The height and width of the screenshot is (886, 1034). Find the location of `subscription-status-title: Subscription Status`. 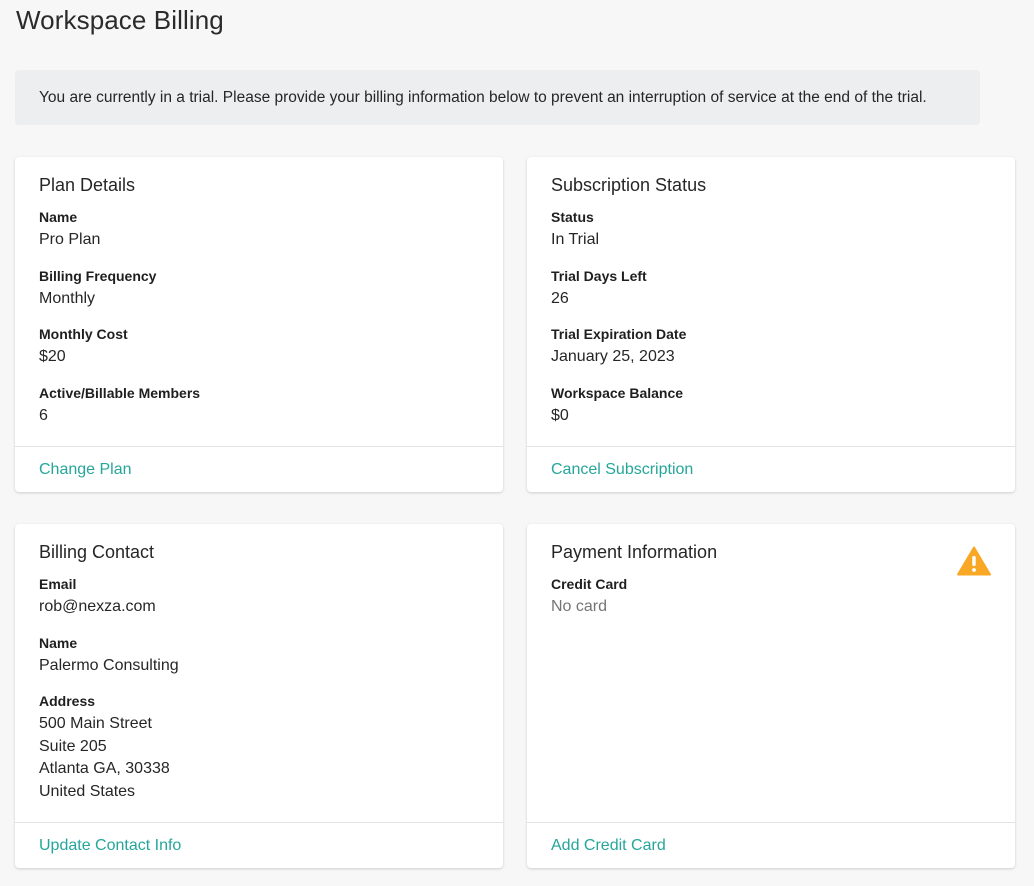

subscription-status-title: Subscription Status is located at coordinates (629, 185).